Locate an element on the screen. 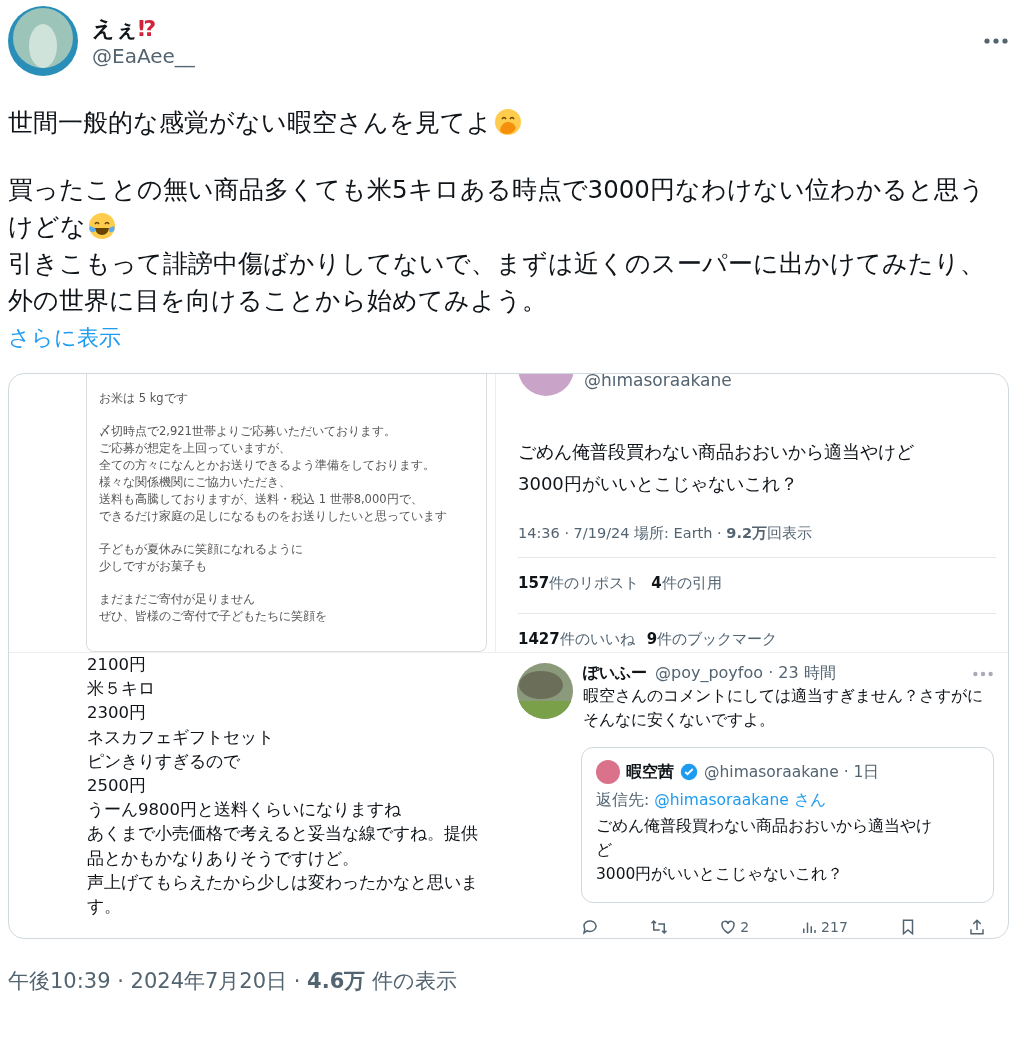 The image size is (1017, 1051). tweet-text: 世間一般的な感覚がない暇空さんを見てよ is located at coordinates (508, 122).